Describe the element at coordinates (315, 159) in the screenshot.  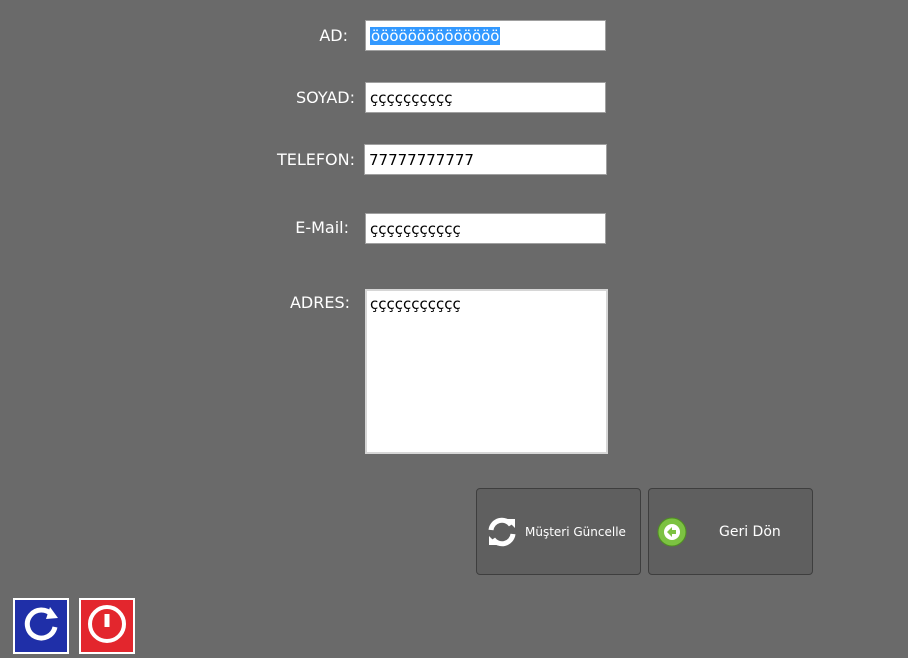
I see `label-telefon: TELEFON:` at that location.